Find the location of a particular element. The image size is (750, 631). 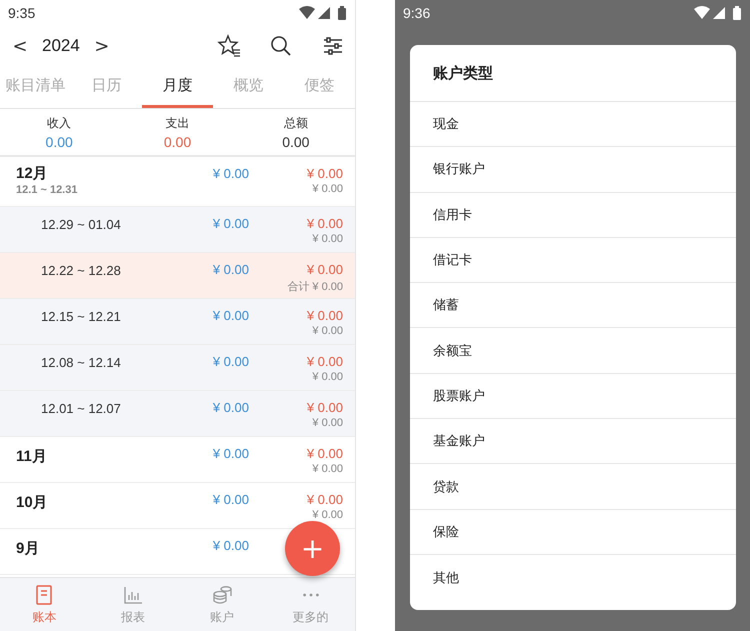

coins-icon is located at coordinates (221, 595).